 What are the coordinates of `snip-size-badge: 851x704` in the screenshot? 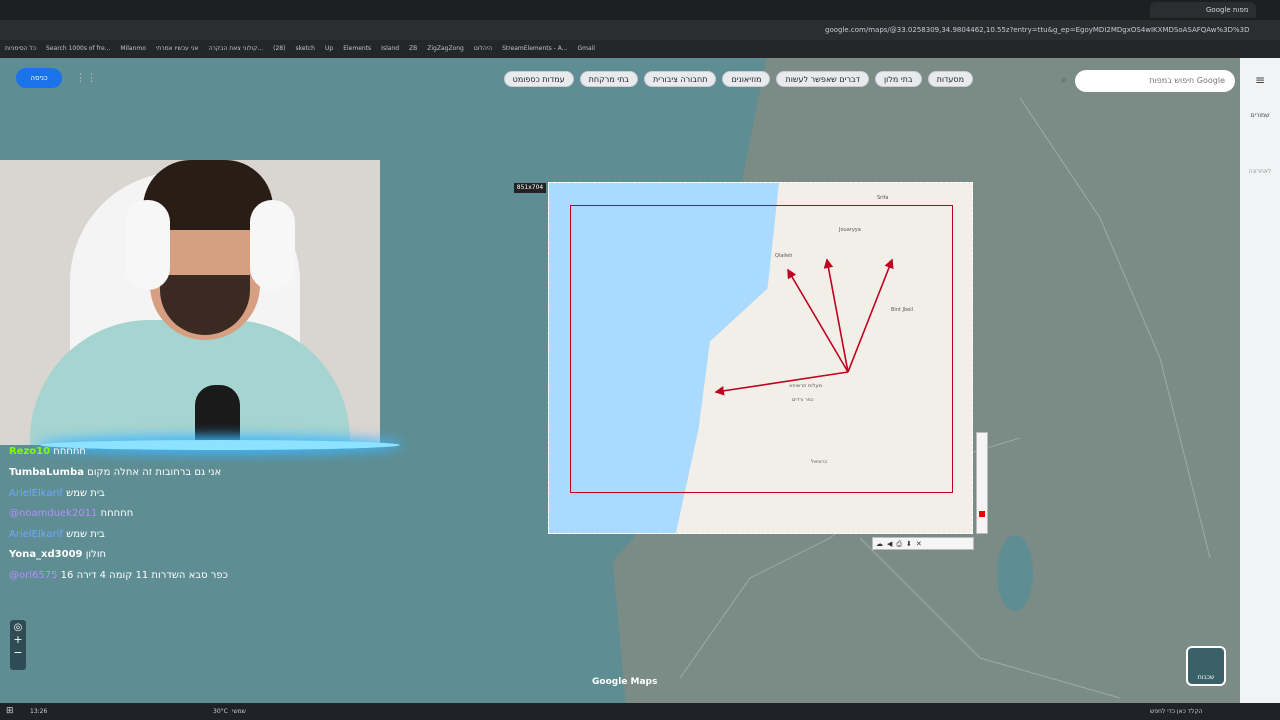 It's located at (530, 188).